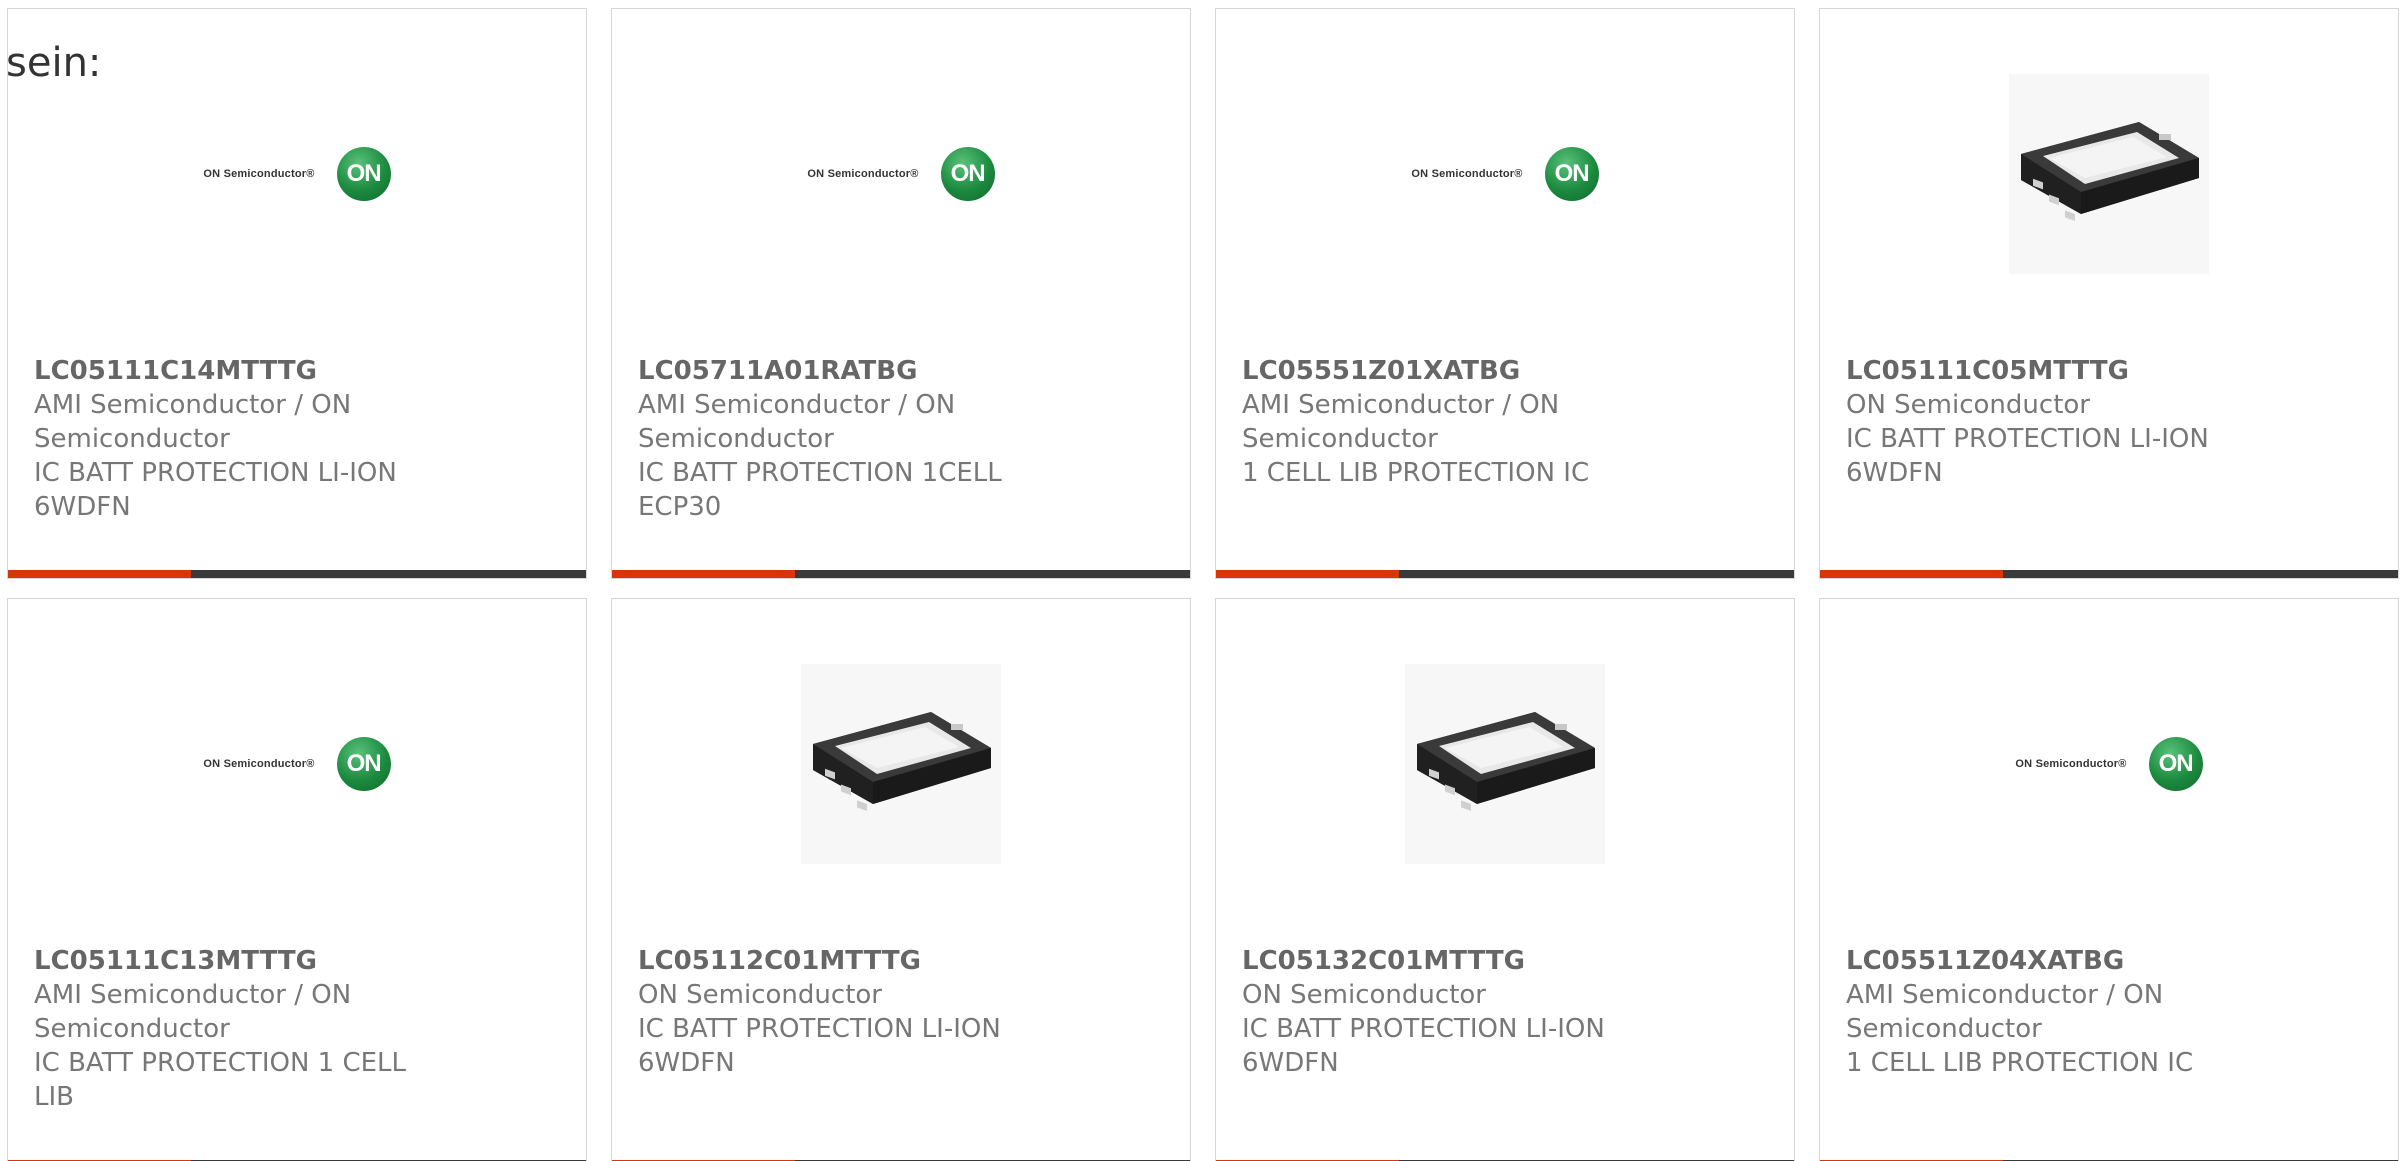 Image resolution: width=2400 pixels, height=1161 pixels. Describe the element at coordinates (234, 371) in the screenshot. I see `part-number: LC05111C14MTTTG` at that location.